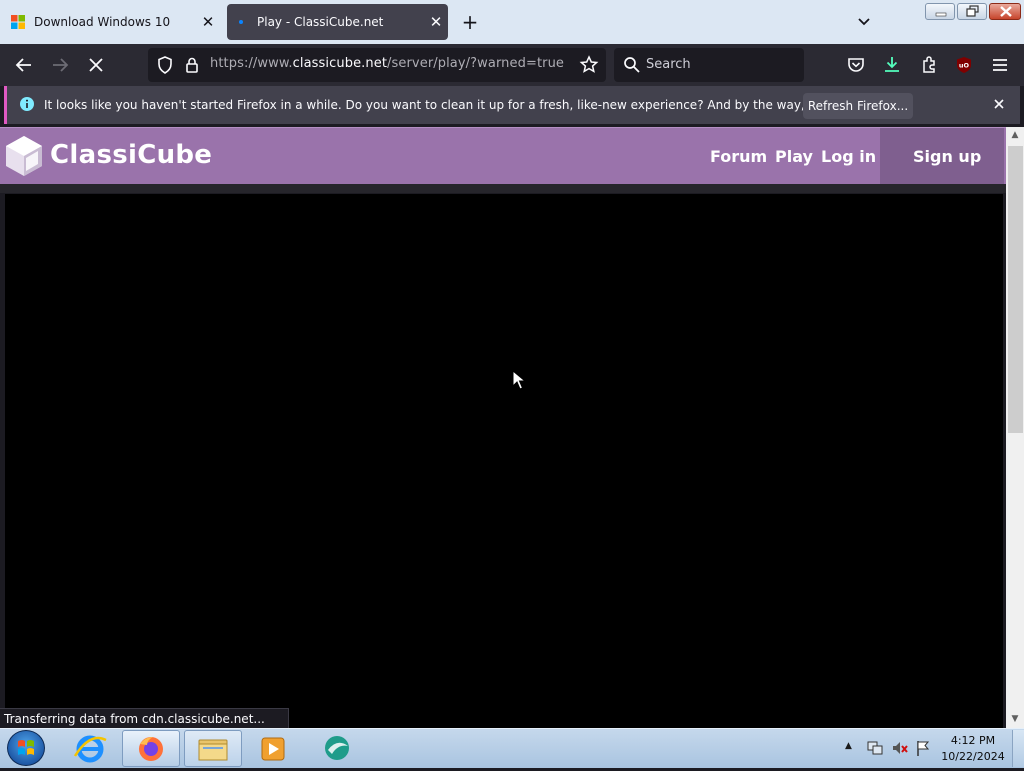 The width and height of the screenshot is (1024, 771). What do you see at coordinates (340, 63) in the screenshot?
I see `url-domain: classicube.net` at bounding box center [340, 63].